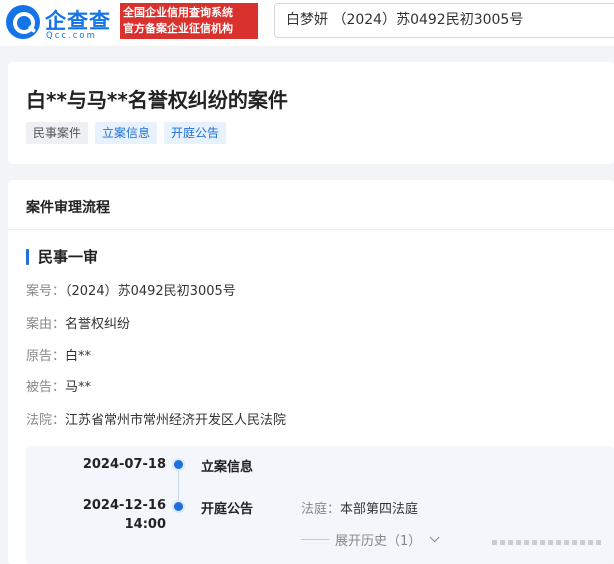 Image resolution: width=614 pixels, height=564 pixels. I want to click on info-key: 法院：, so click(46, 420).